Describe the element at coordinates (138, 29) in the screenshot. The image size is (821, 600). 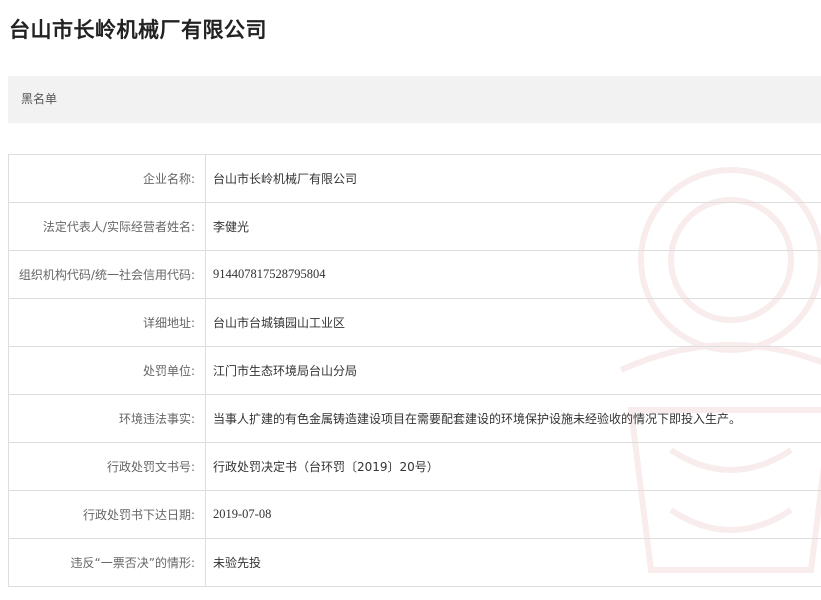
I see `page-title: 台山市长岭机械厂有限公司` at that location.